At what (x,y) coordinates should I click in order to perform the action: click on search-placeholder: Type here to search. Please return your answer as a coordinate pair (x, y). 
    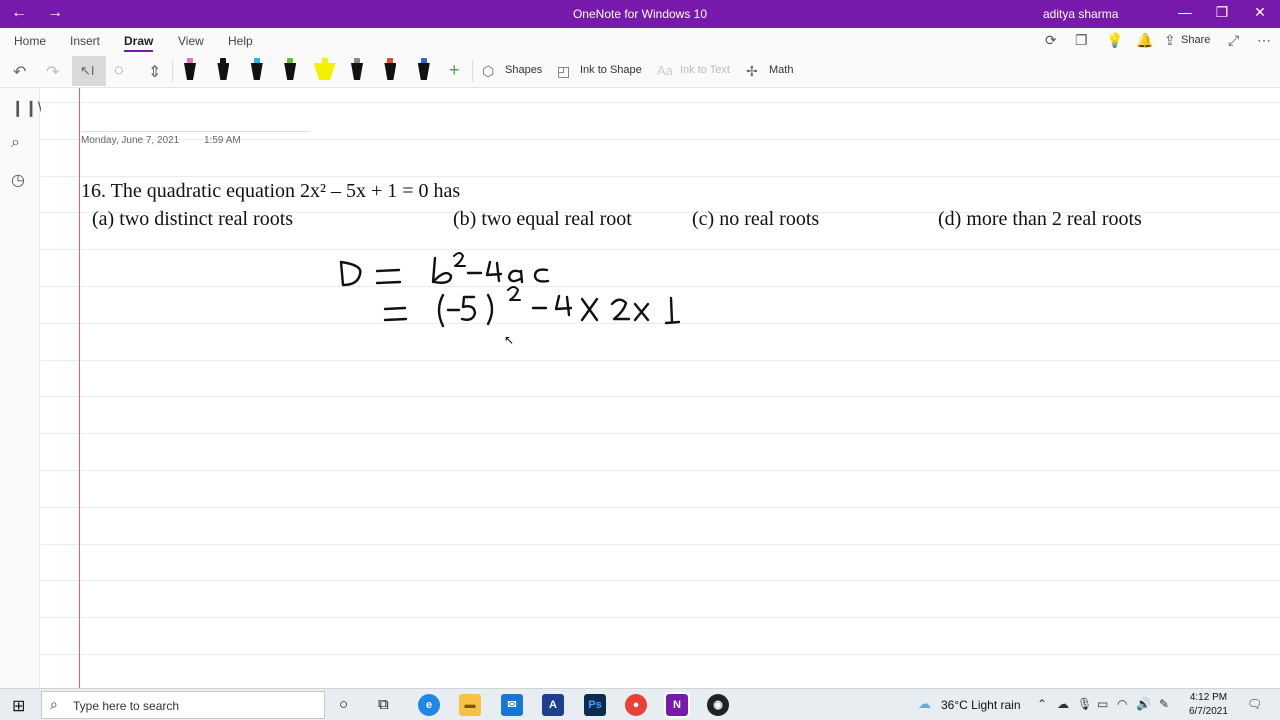
    Looking at the image, I should click on (126, 706).